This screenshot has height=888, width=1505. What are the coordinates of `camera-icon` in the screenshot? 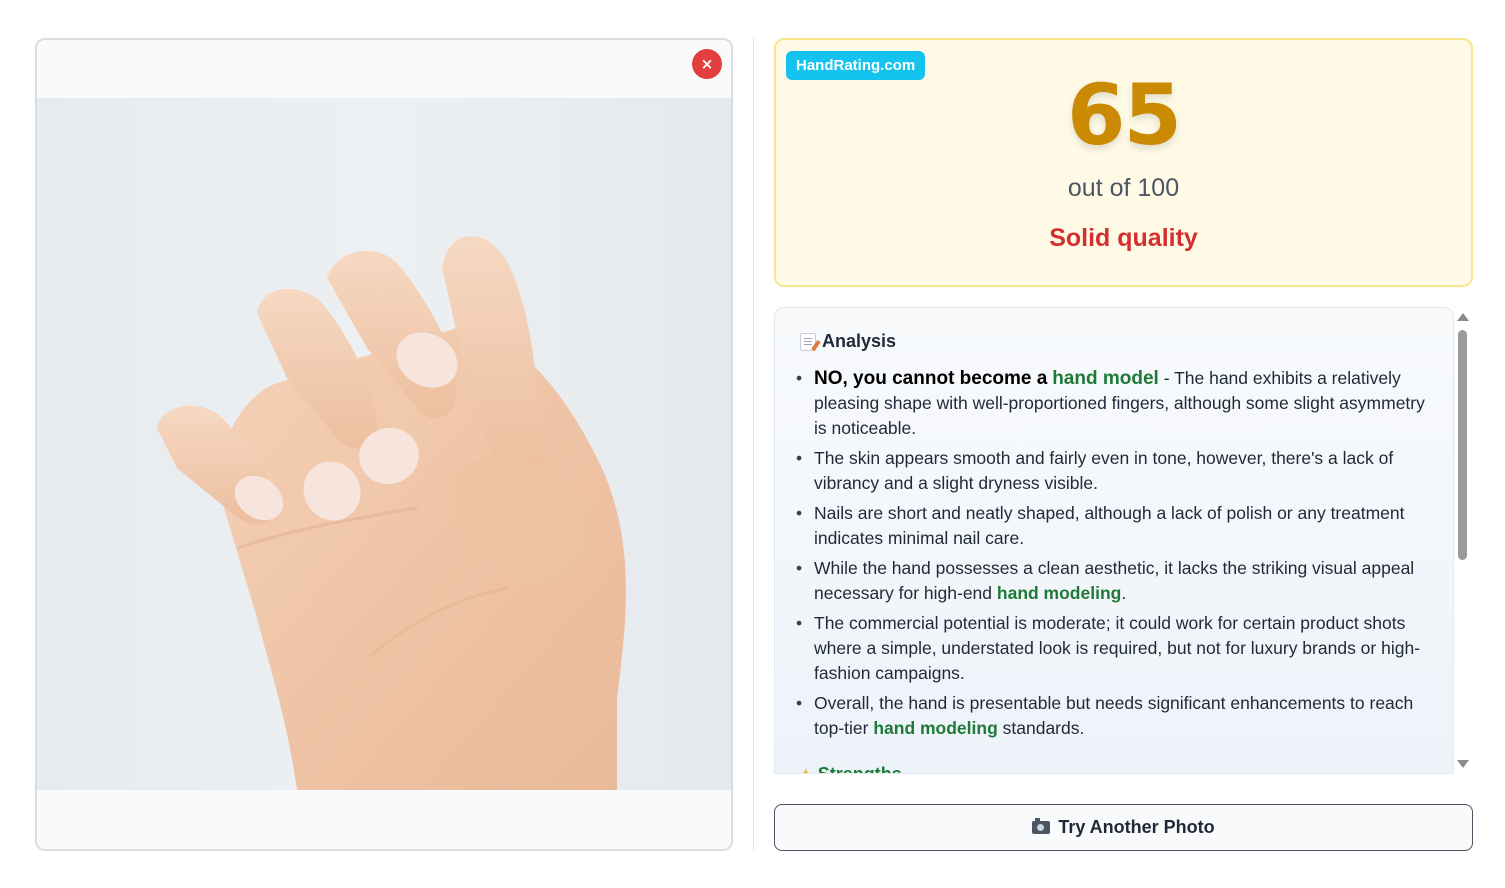 It's located at (1041, 826).